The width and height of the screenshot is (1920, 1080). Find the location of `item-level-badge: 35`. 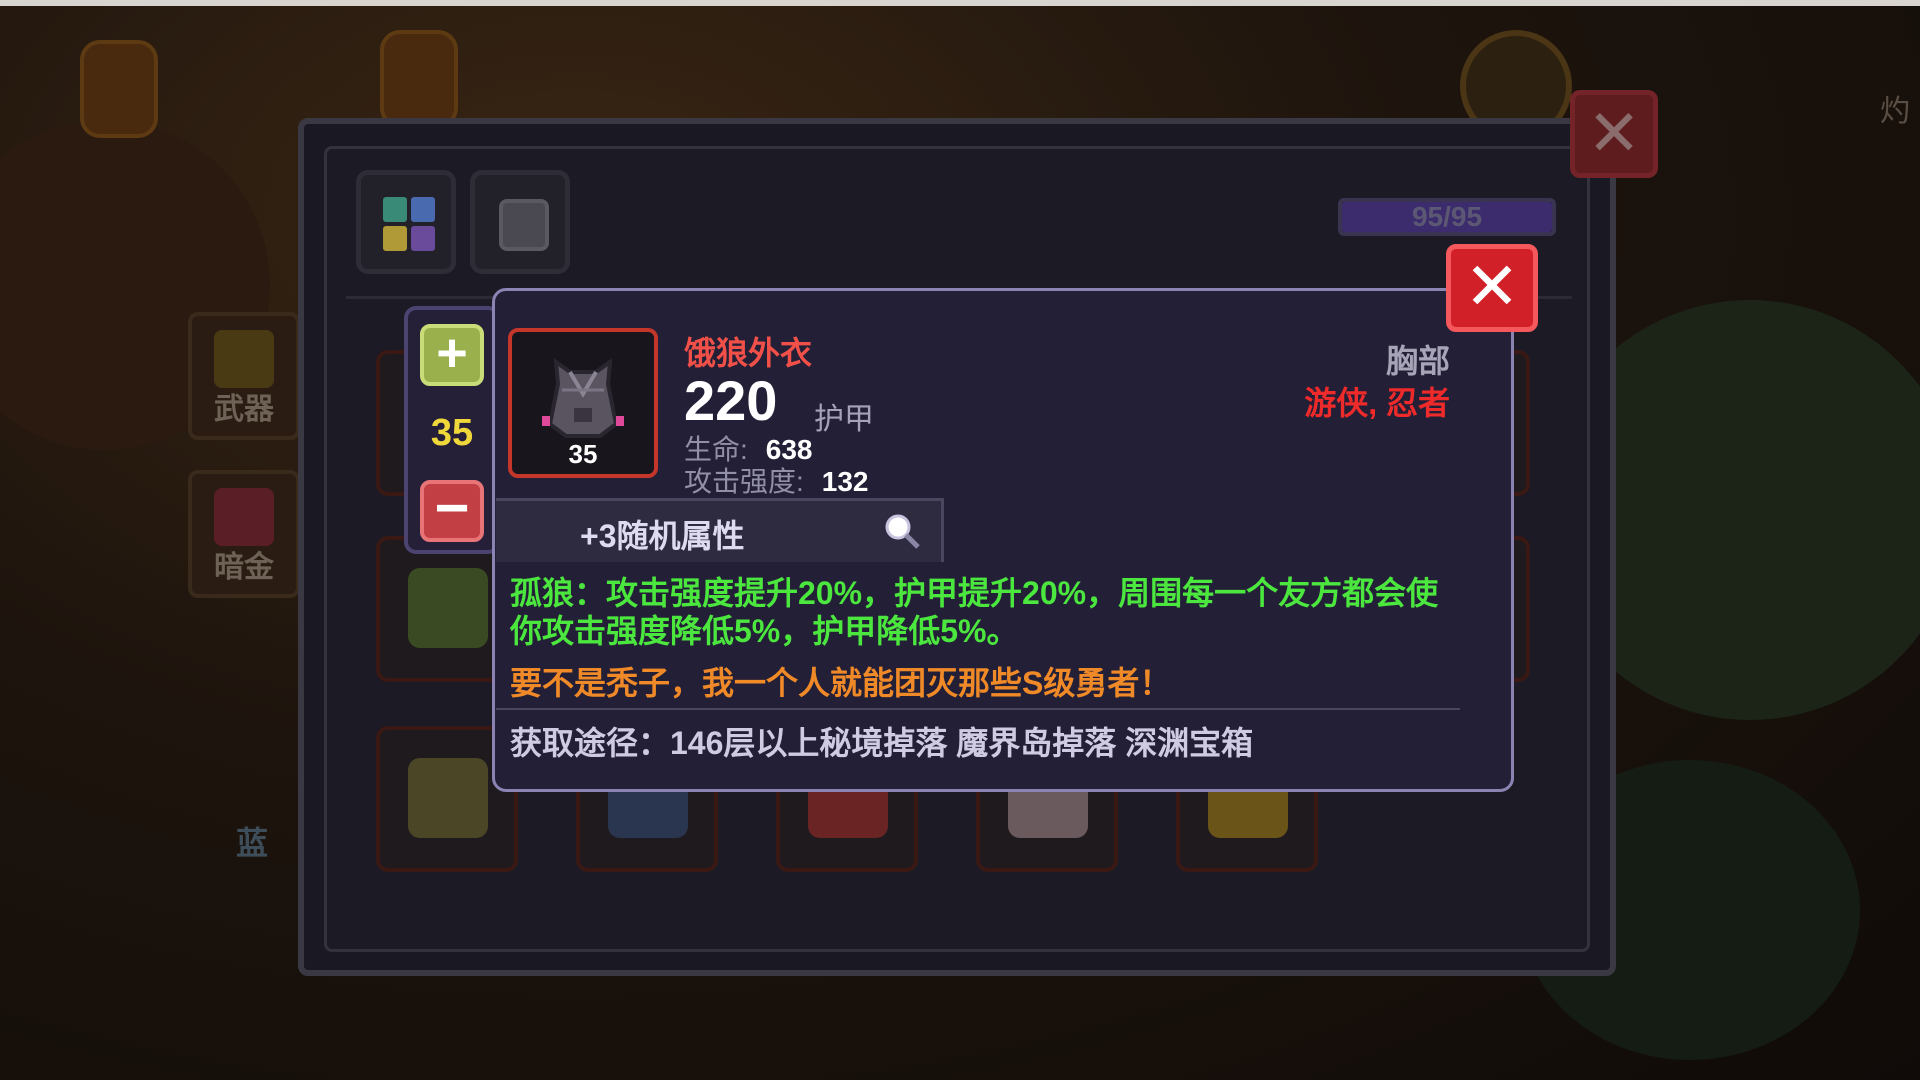

item-level-badge: 35 is located at coordinates (583, 454).